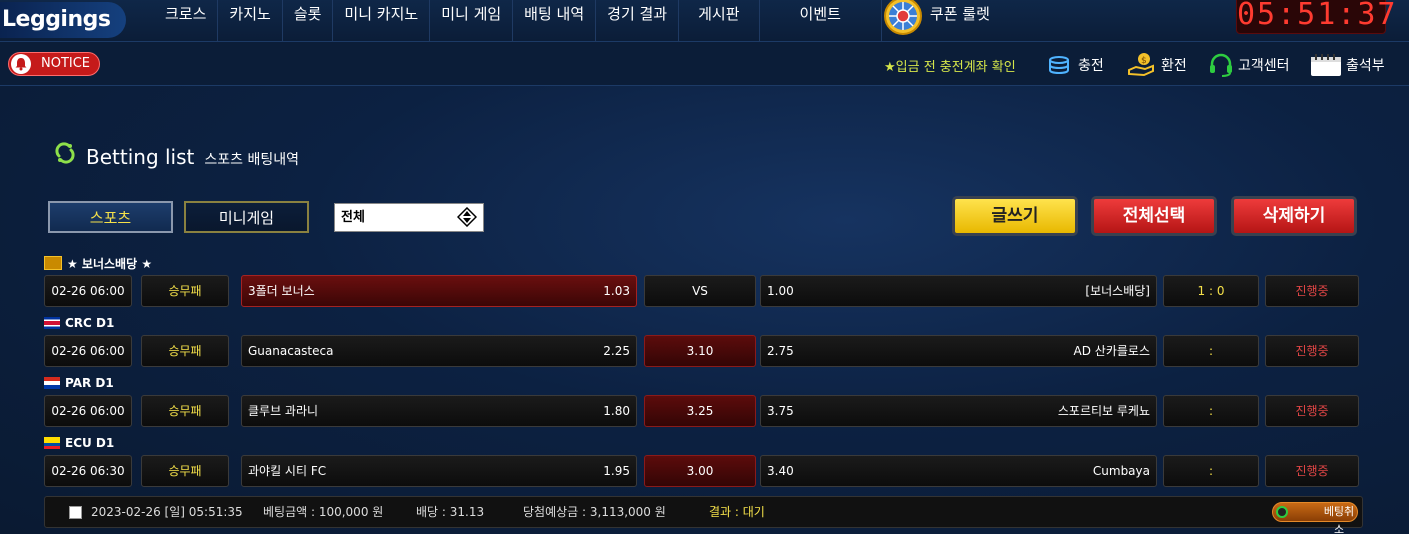 Image resolution: width=1409 pixels, height=534 pixels. I want to click on away-odd: 3.40, so click(780, 471).